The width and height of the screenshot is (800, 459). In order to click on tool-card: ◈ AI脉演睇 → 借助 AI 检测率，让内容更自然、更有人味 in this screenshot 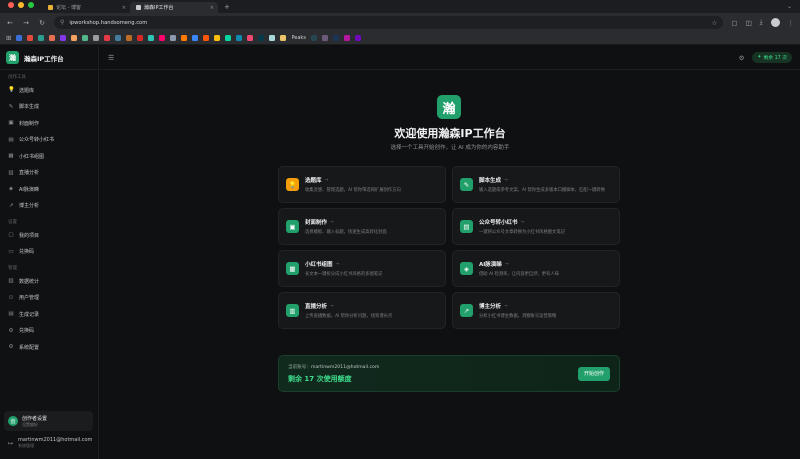, I will do `click(536, 268)`.